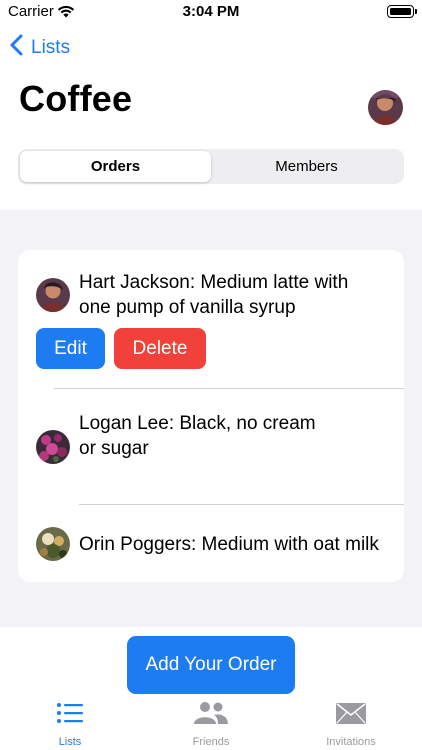  Describe the element at coordinates (70, 742) in the screenshot. I see `tab-bar-label: Lists` at that location.